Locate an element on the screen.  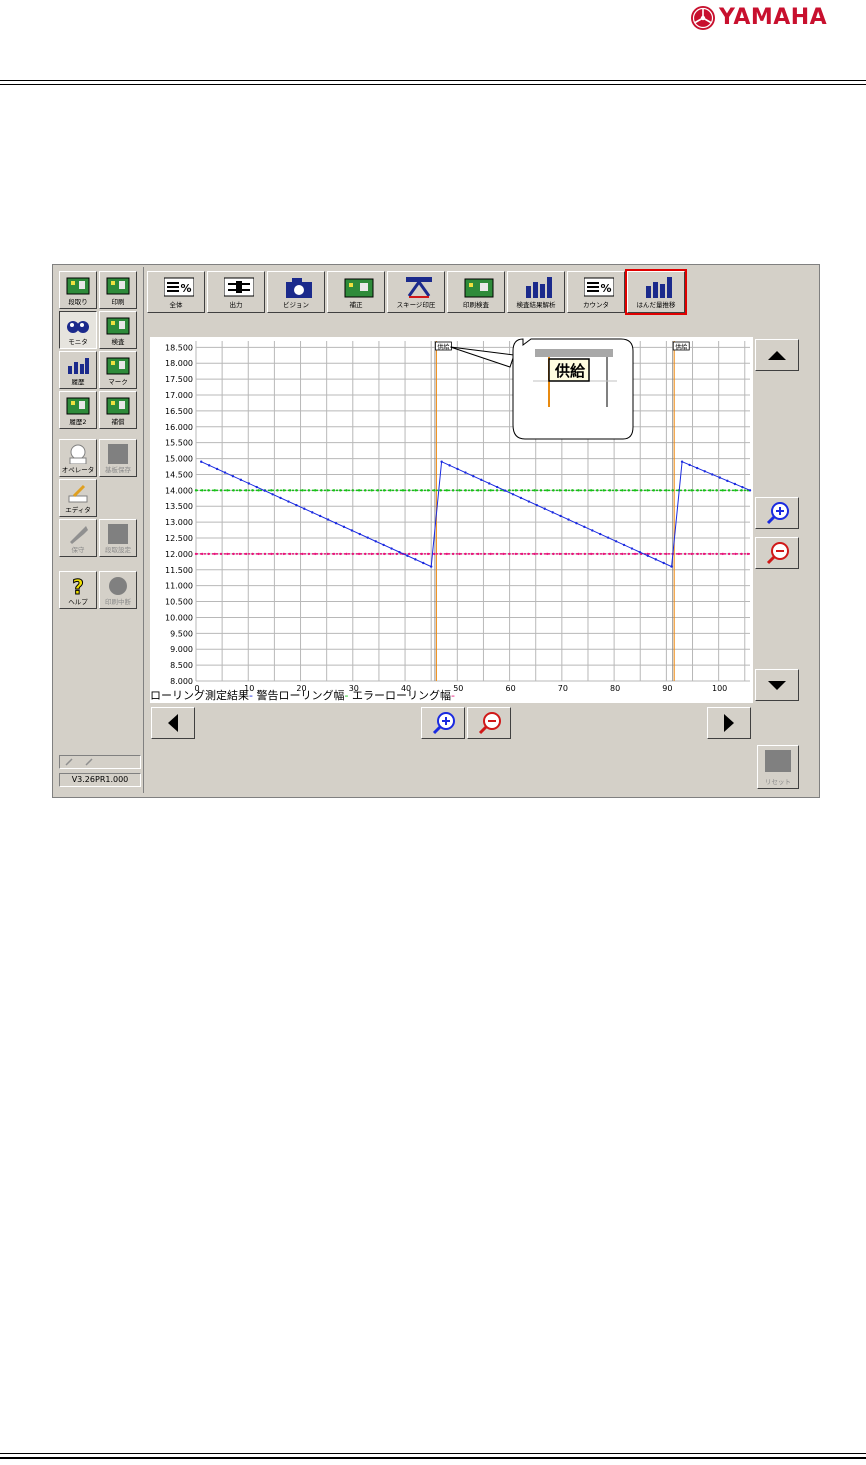
left-button-label: エディタ is located at coordinates (78, 510).